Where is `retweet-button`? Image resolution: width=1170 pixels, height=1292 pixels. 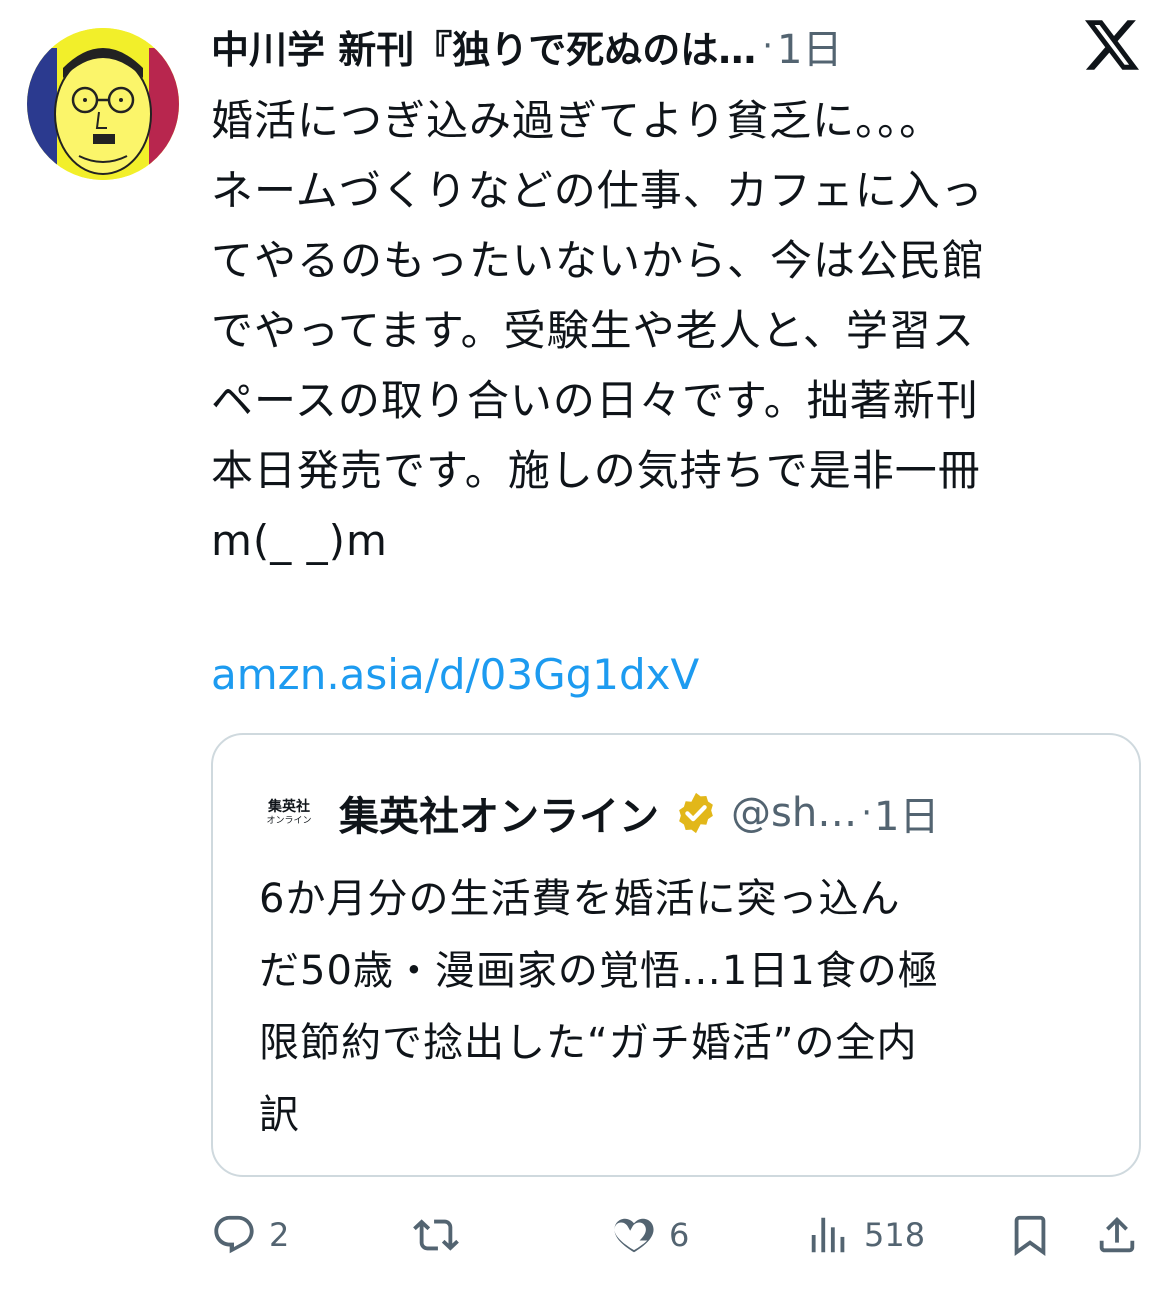 retweet-button is located at coordinates (442, 1235).